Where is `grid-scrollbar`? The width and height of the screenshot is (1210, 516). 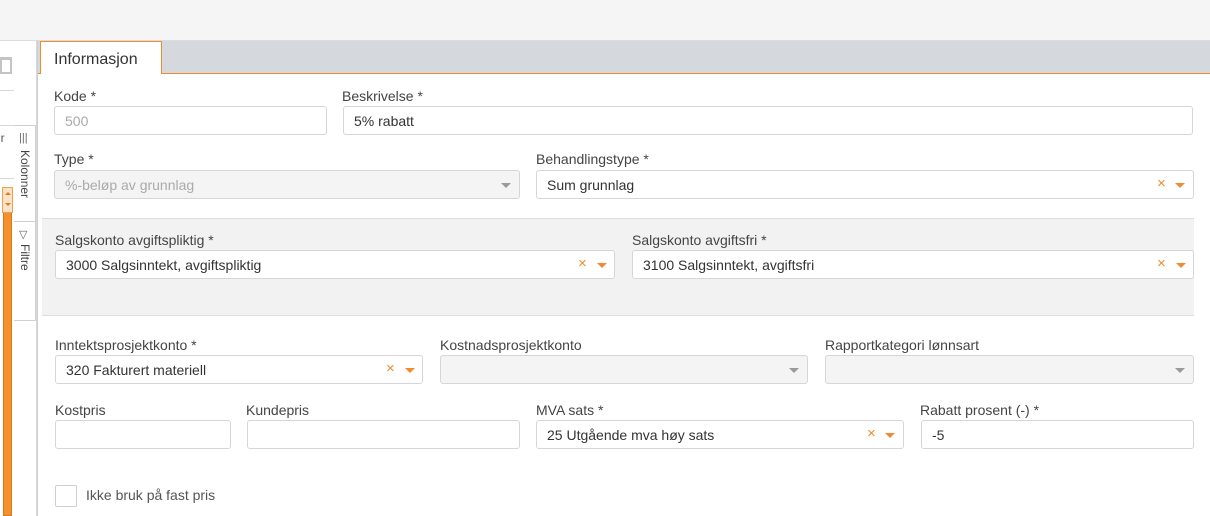 grid-scrollbar is located at coordinates (7, 352).